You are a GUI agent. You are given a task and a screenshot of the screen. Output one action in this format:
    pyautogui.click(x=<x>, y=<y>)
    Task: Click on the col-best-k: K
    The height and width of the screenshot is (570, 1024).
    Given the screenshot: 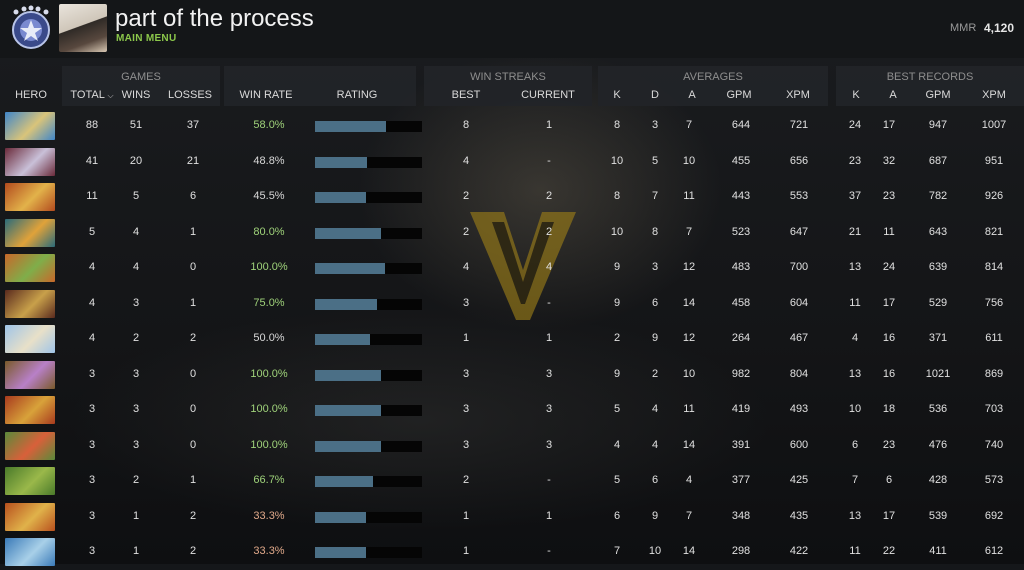 What is the action you would take?
    pyautogui.click(x=855, y=95)
    